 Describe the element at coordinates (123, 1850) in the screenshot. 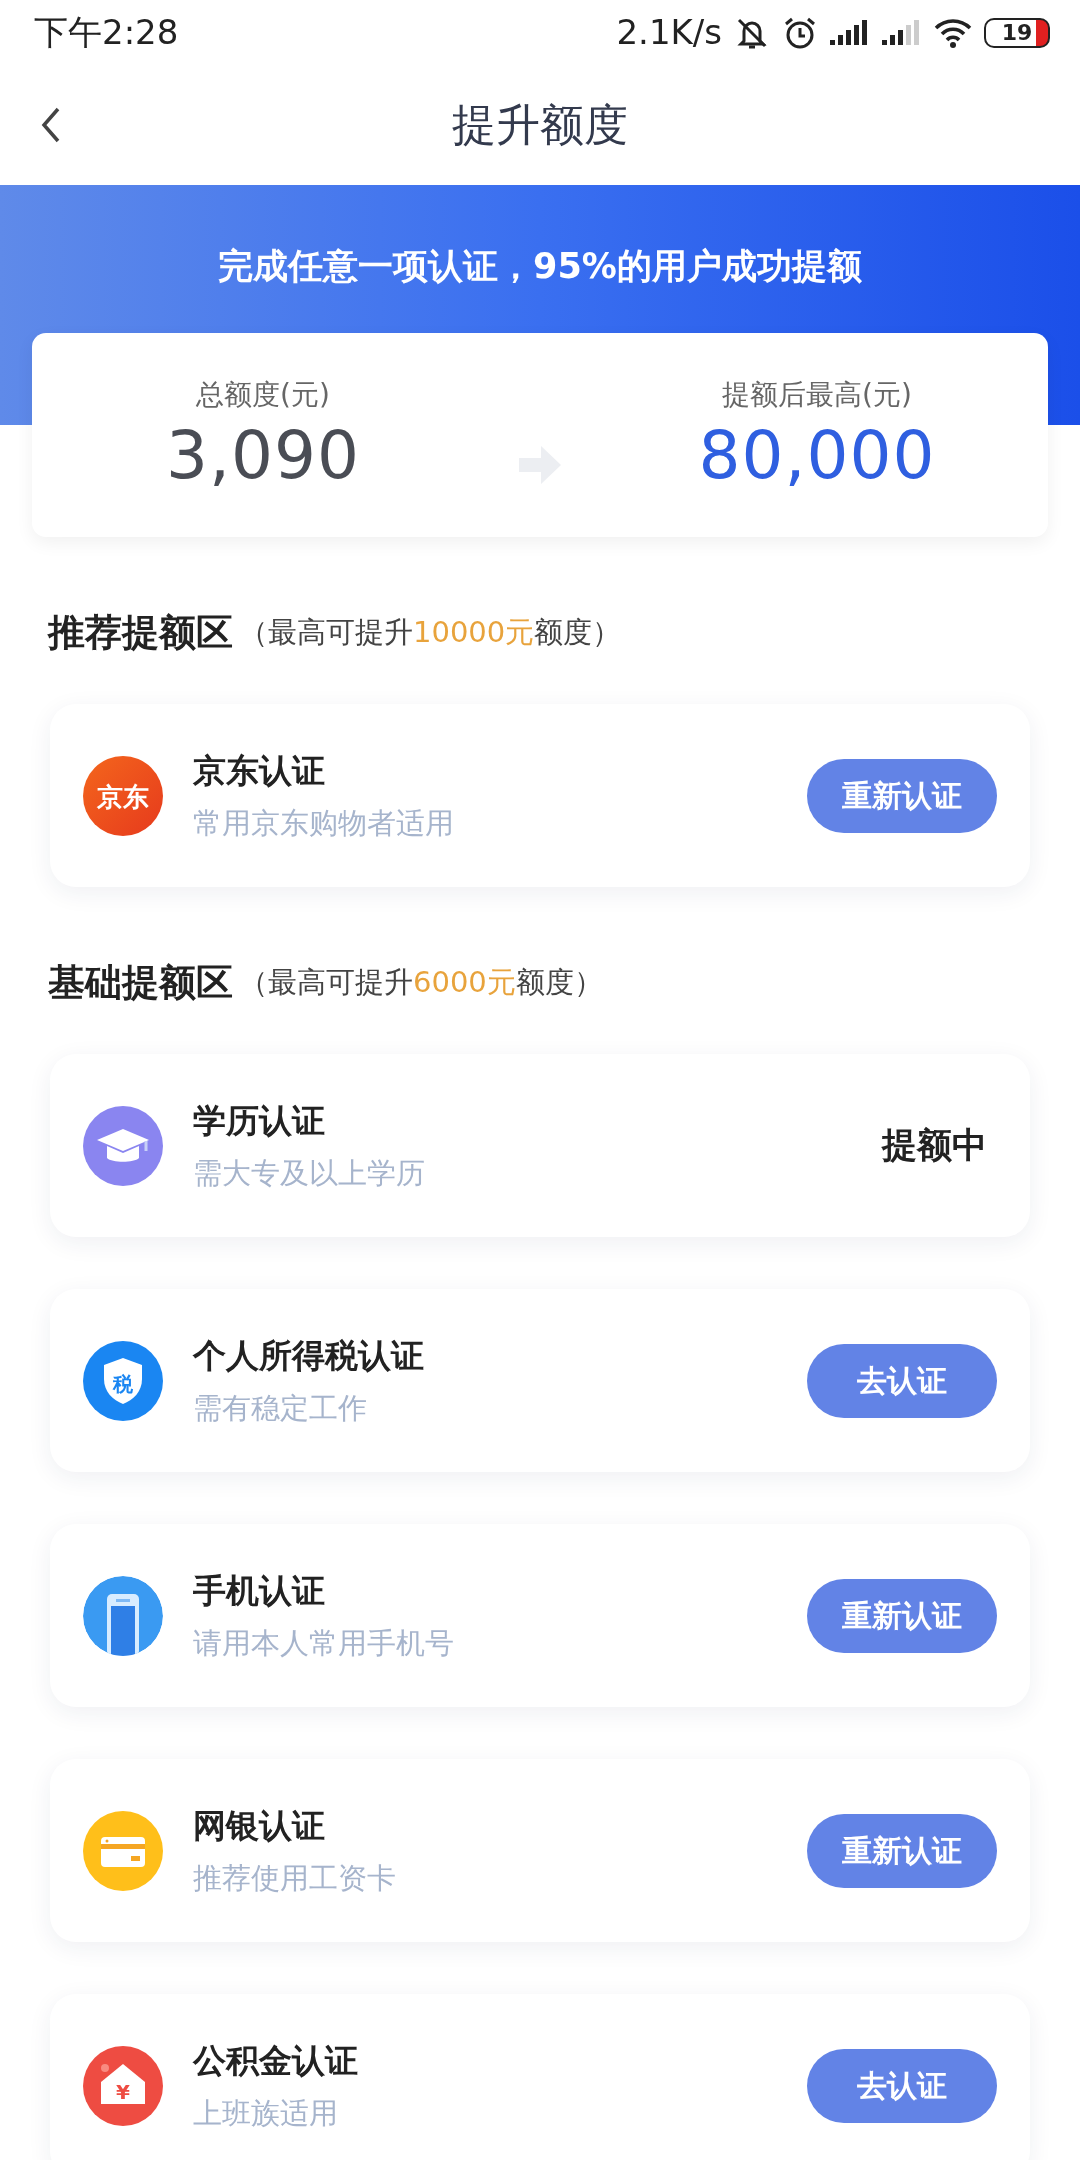

I see `credit-card-icon` at that location.